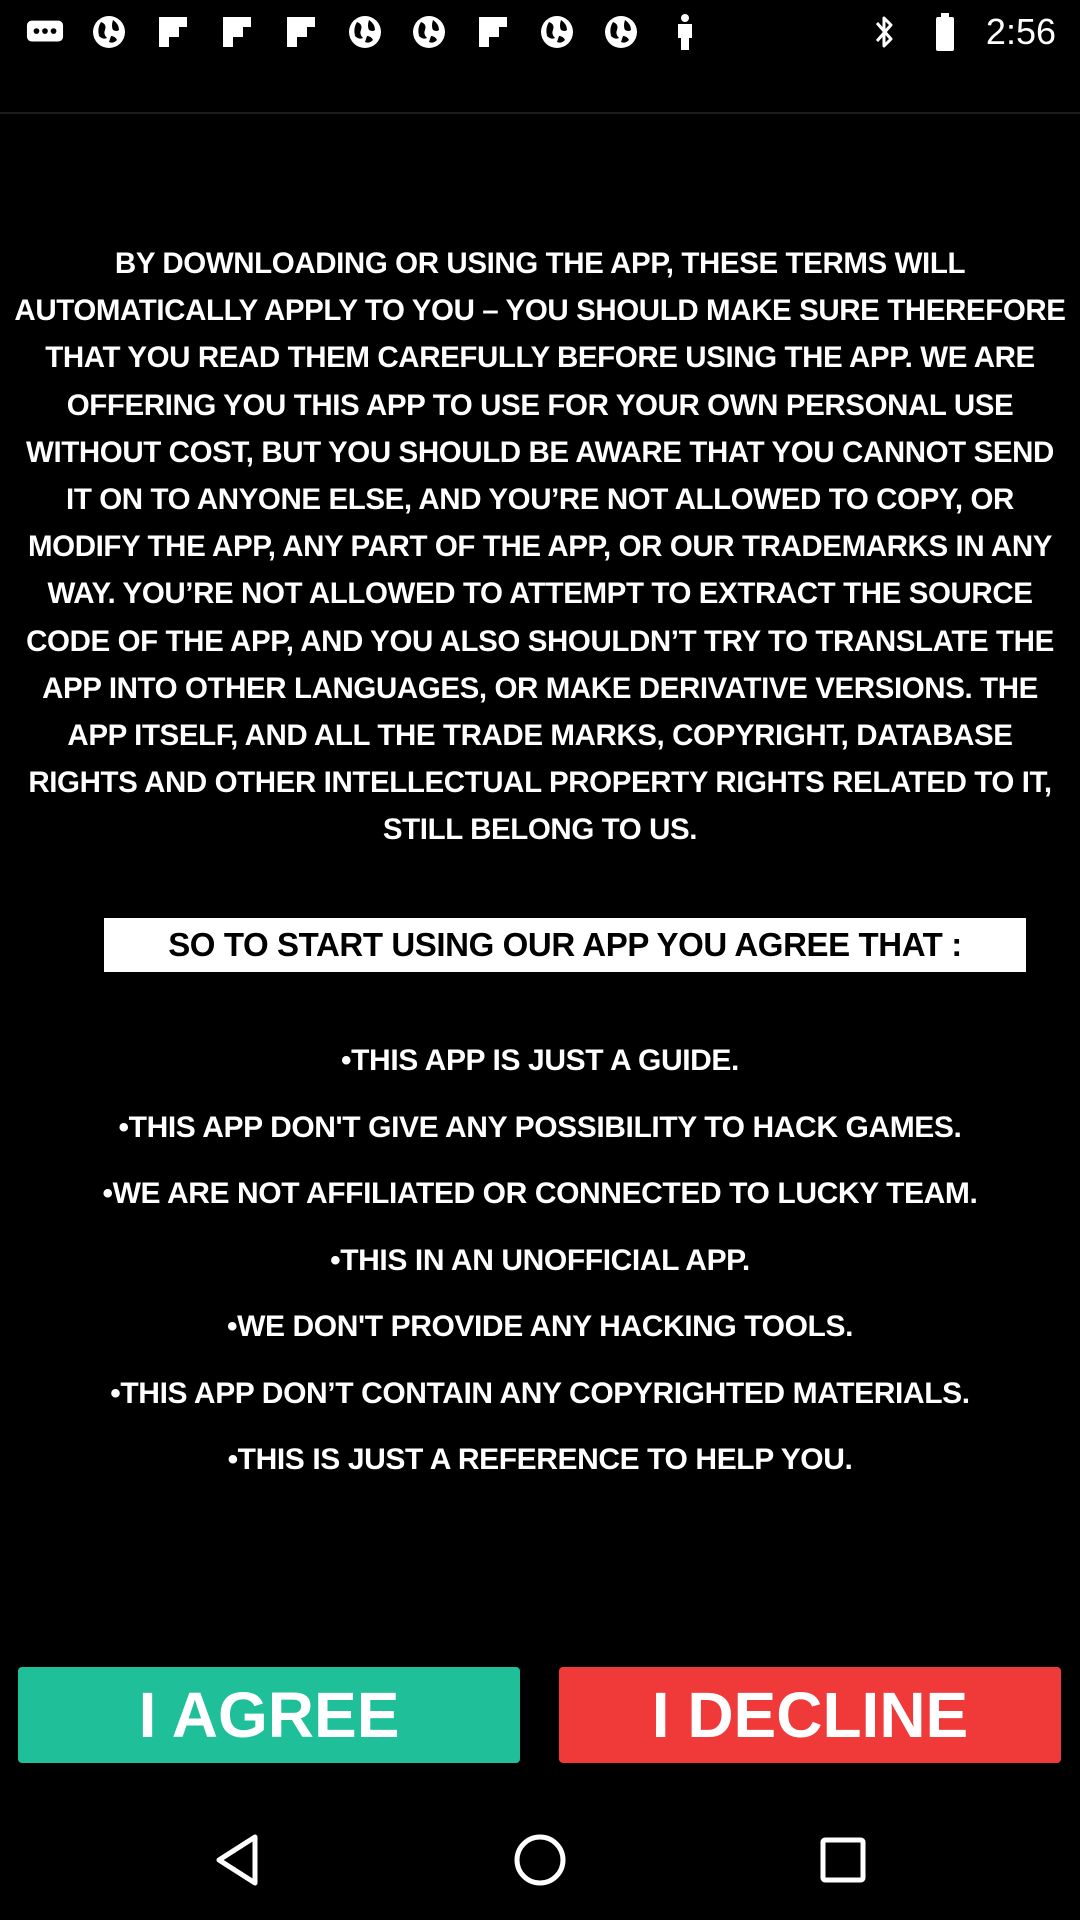 The width and height of the screenshot is (1080, 1920). I want to click on notification-icons, so click(365, 32).